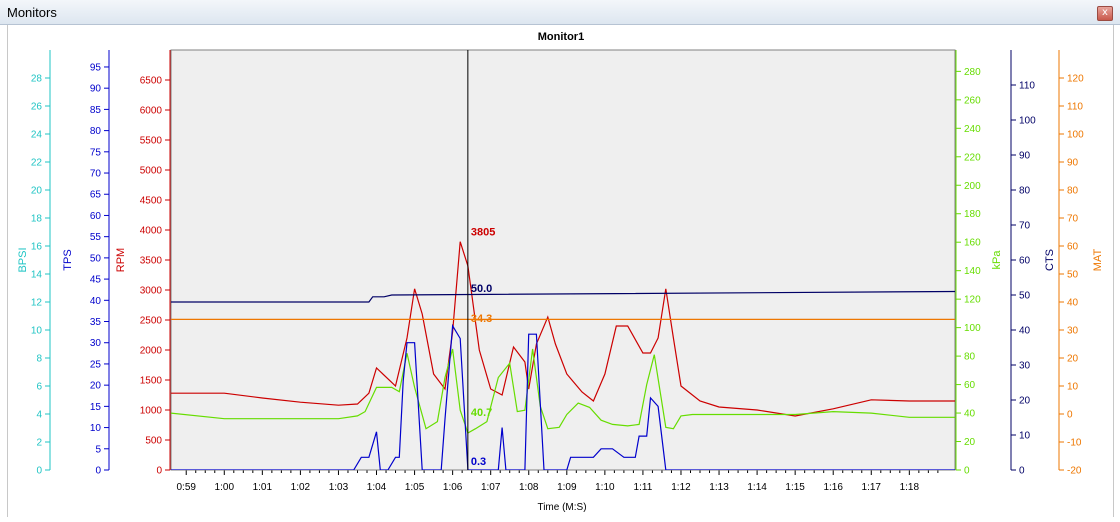 The width and height of the screenshot is (1120, 522). Describe the element at coordinates (121, 260) in the screenshot. I see `axis-title-rpm: RPM` at that location.